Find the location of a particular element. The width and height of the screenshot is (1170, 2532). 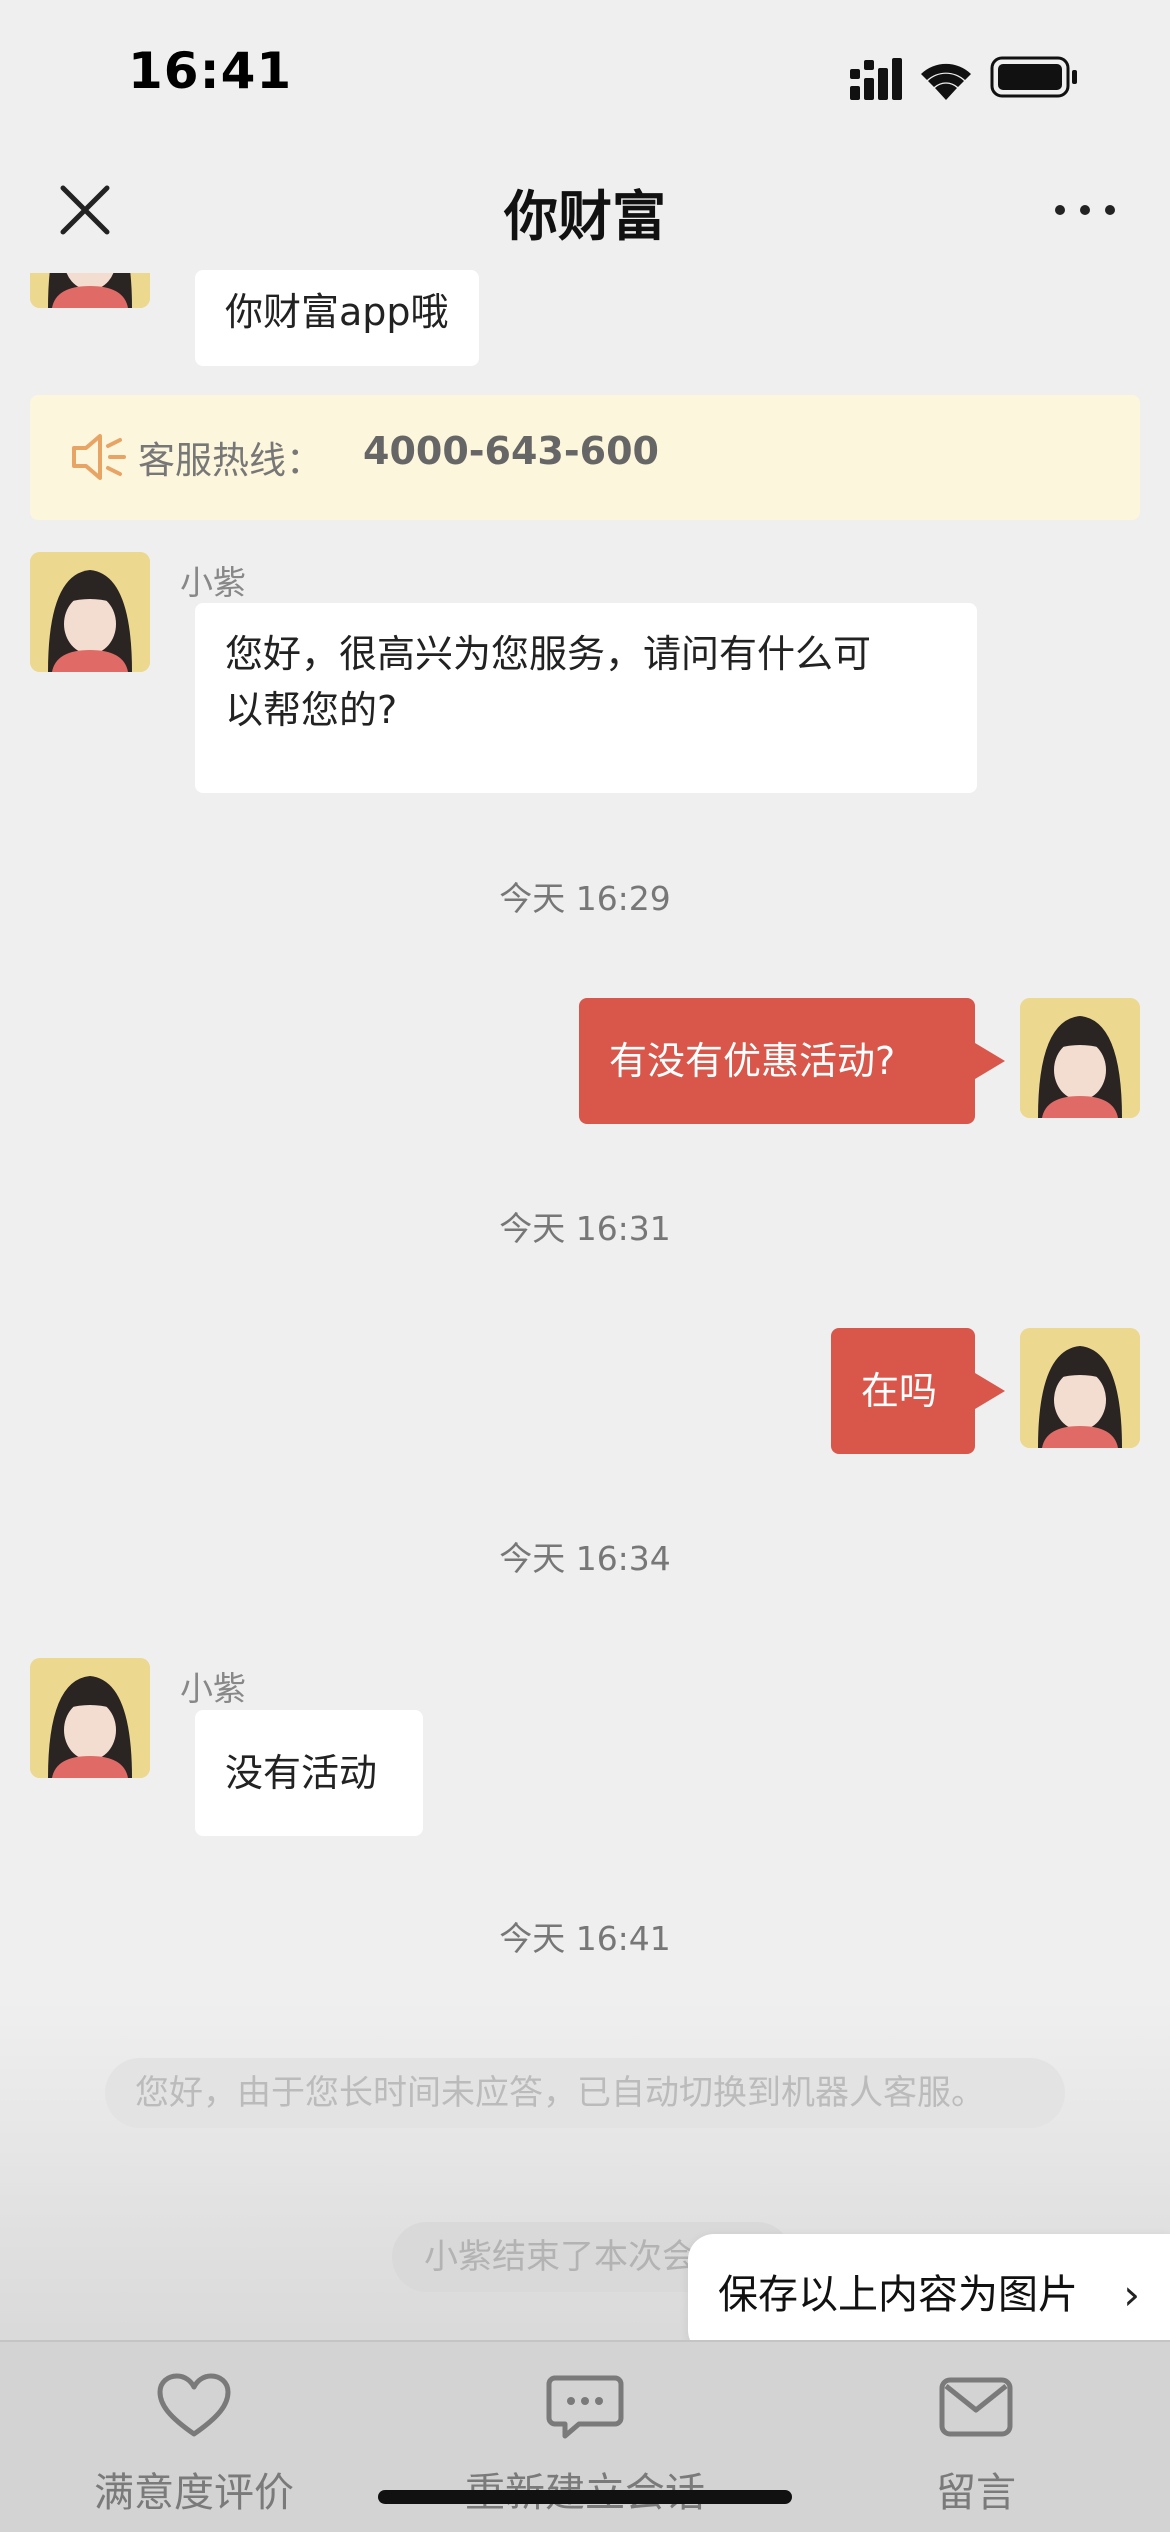

chat-bubble-incoming: 您好，很高兴为您服务，请问有什么可 以帮您的? is located at coordinates (586, 698).